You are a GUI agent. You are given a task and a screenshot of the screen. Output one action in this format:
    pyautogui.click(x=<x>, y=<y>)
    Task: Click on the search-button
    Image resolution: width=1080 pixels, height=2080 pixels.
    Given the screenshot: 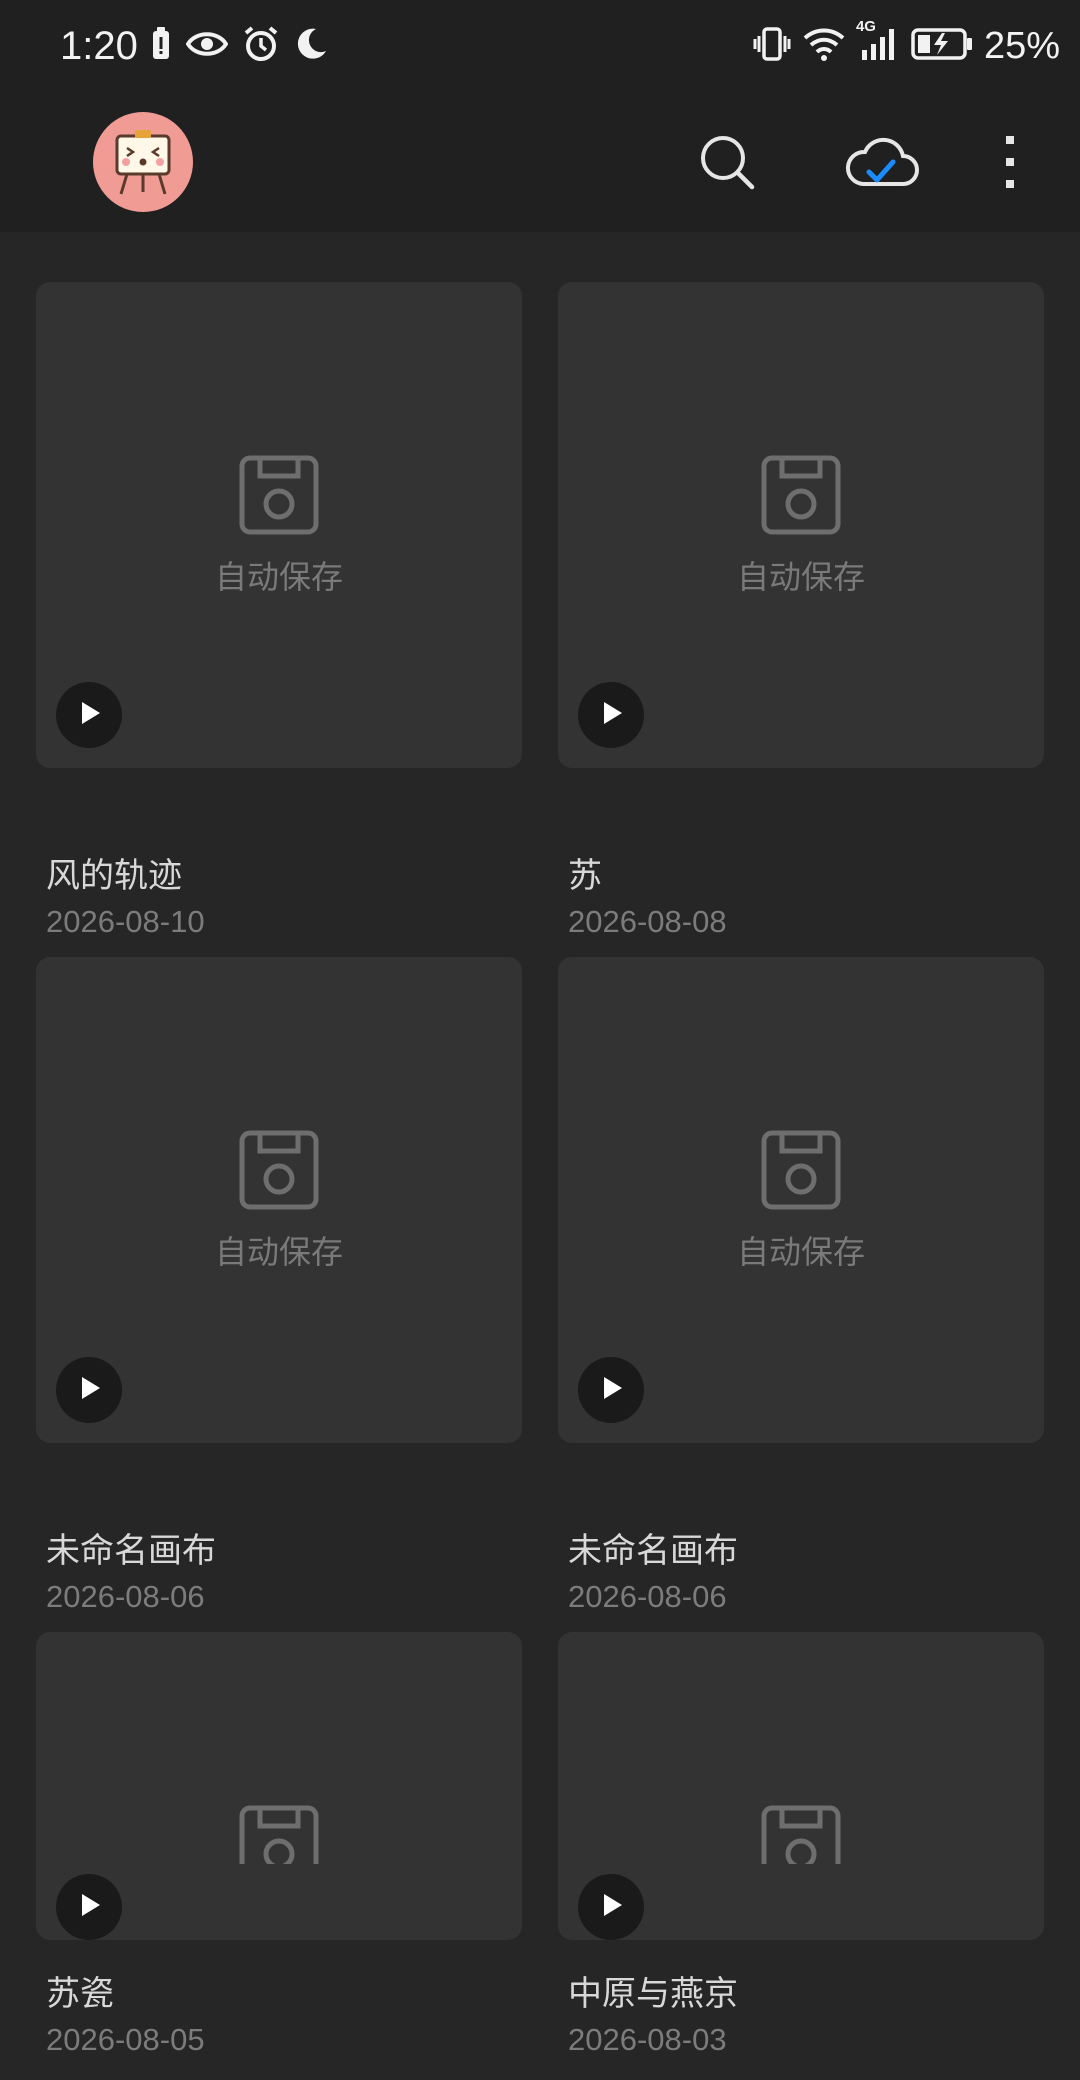 What is the action you would take?
    pyautogui.click(x=727, y=164)
    